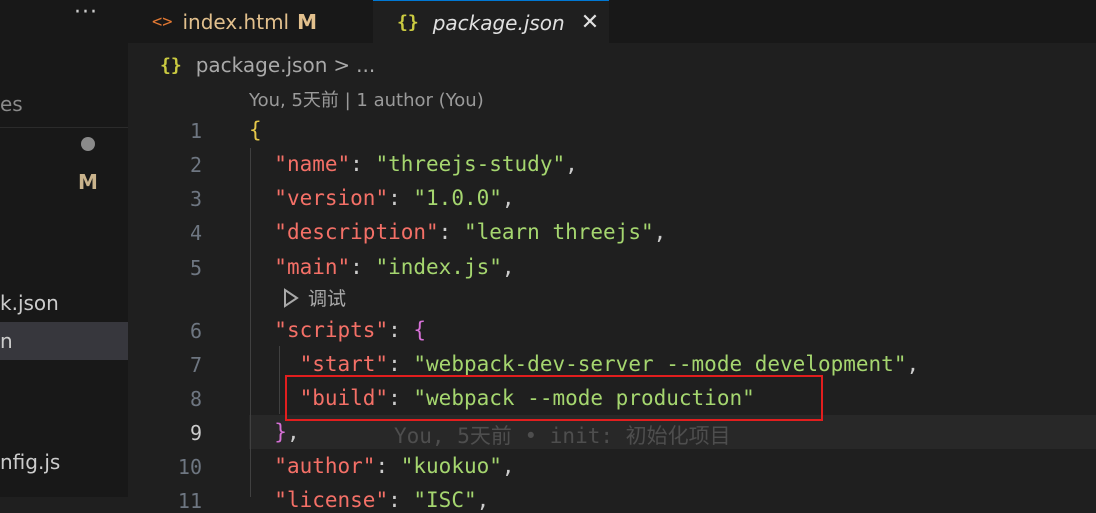 The image size is (1096, 513). What do you see at coordinates (195, 433) in the screenshot?
I see `line-number-active: 9` at bounding box center [195, 433].